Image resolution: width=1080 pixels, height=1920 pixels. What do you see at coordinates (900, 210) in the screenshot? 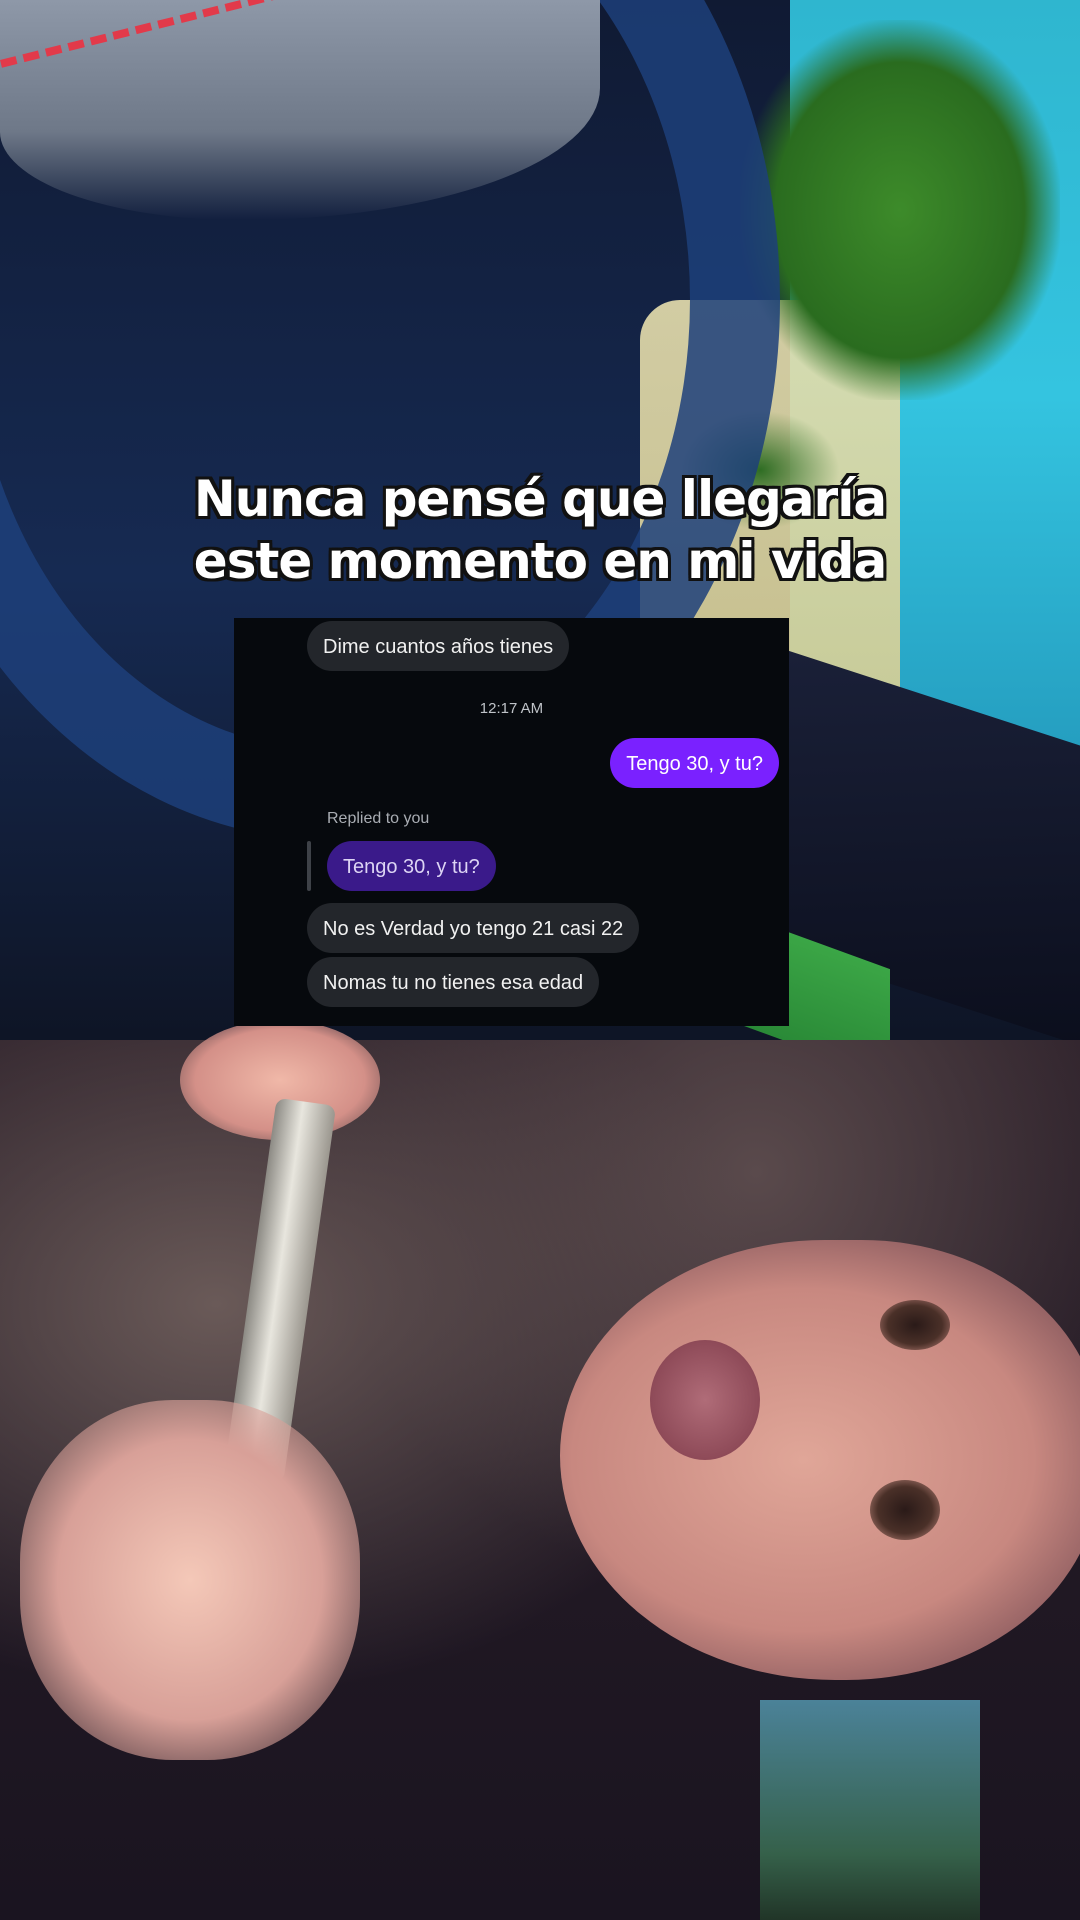
I see `tree-foliage` at bounding box center [900, 210].